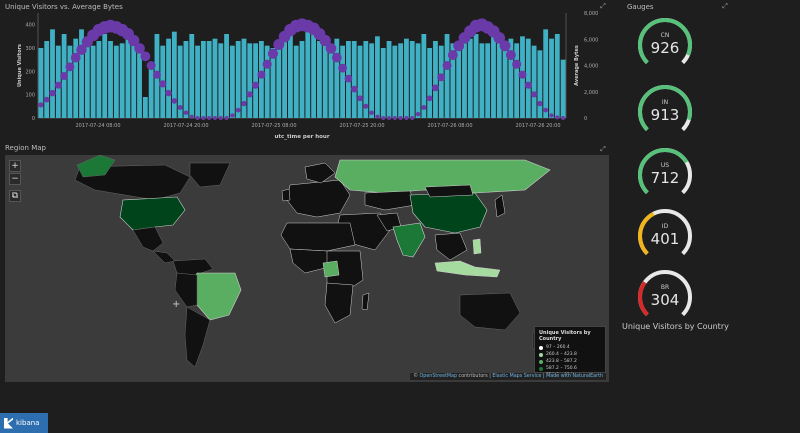 The height and width of the screenshot is (433, 800). Describe the element at coordinates (665, 239) in the screenshot. I see `gauge-value: 401` at that location.